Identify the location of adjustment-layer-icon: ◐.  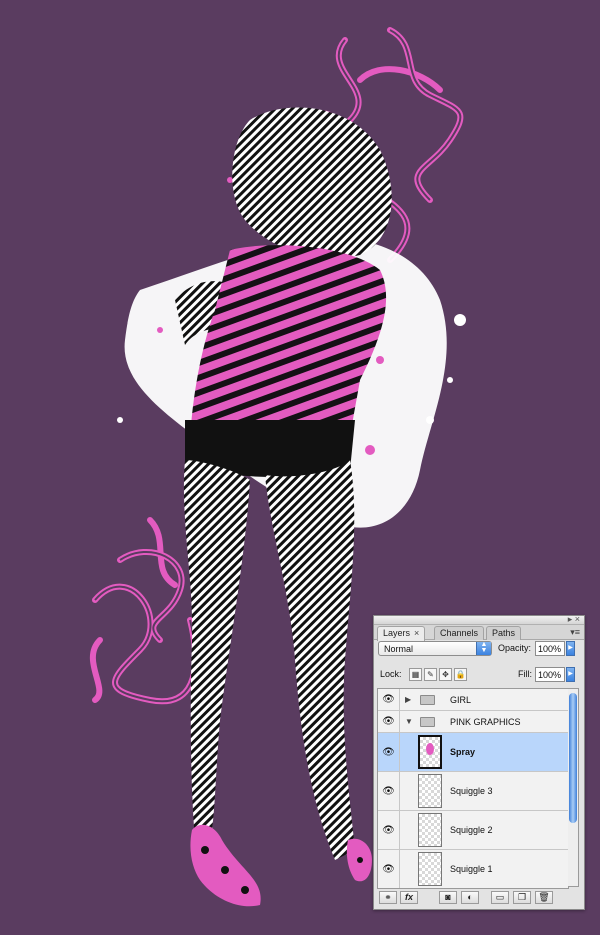
(470, 897).